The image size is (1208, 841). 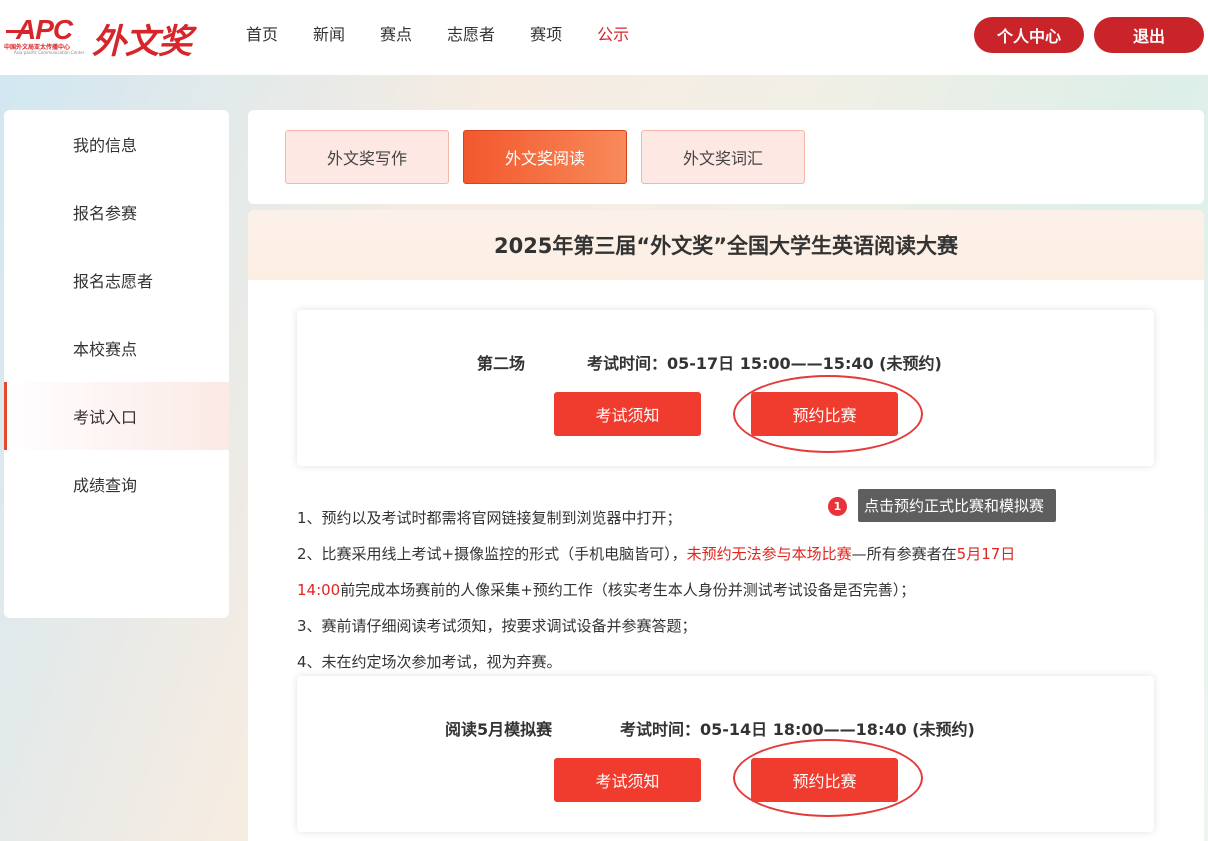 What do you see at coordinates (904, 554) in the screenshot?
I see `note-2-text-b: —所有参赛者在` at bounding box center [904, 554].